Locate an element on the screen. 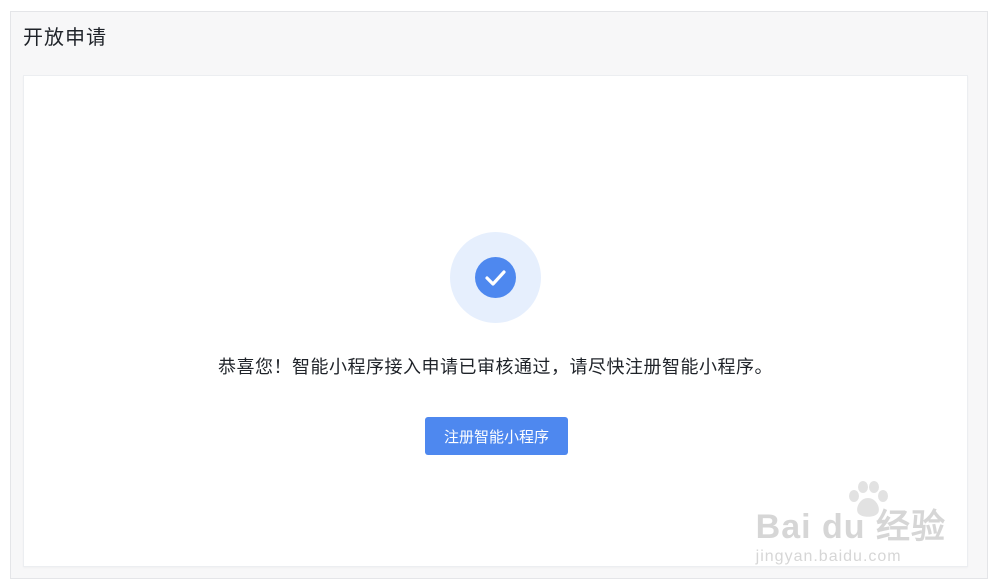  watermark-brand: Bai du 经验 is located at coordinates (850, 527).